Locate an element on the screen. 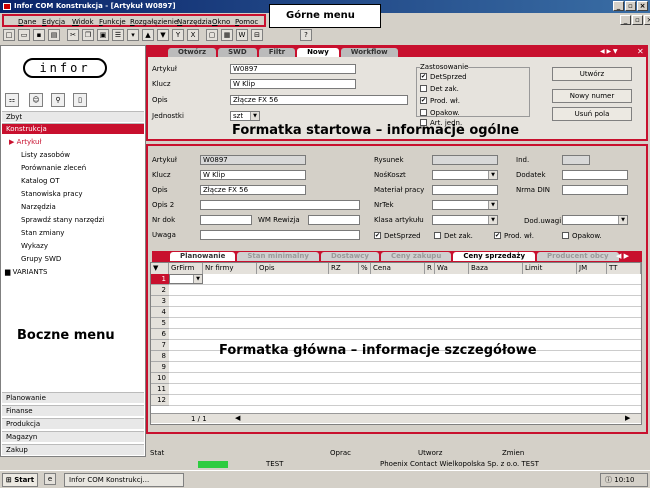 The width and height of the screenshot is (650, 488). usun-pola-button: Usuń pola is located at coordinates (592, 114).